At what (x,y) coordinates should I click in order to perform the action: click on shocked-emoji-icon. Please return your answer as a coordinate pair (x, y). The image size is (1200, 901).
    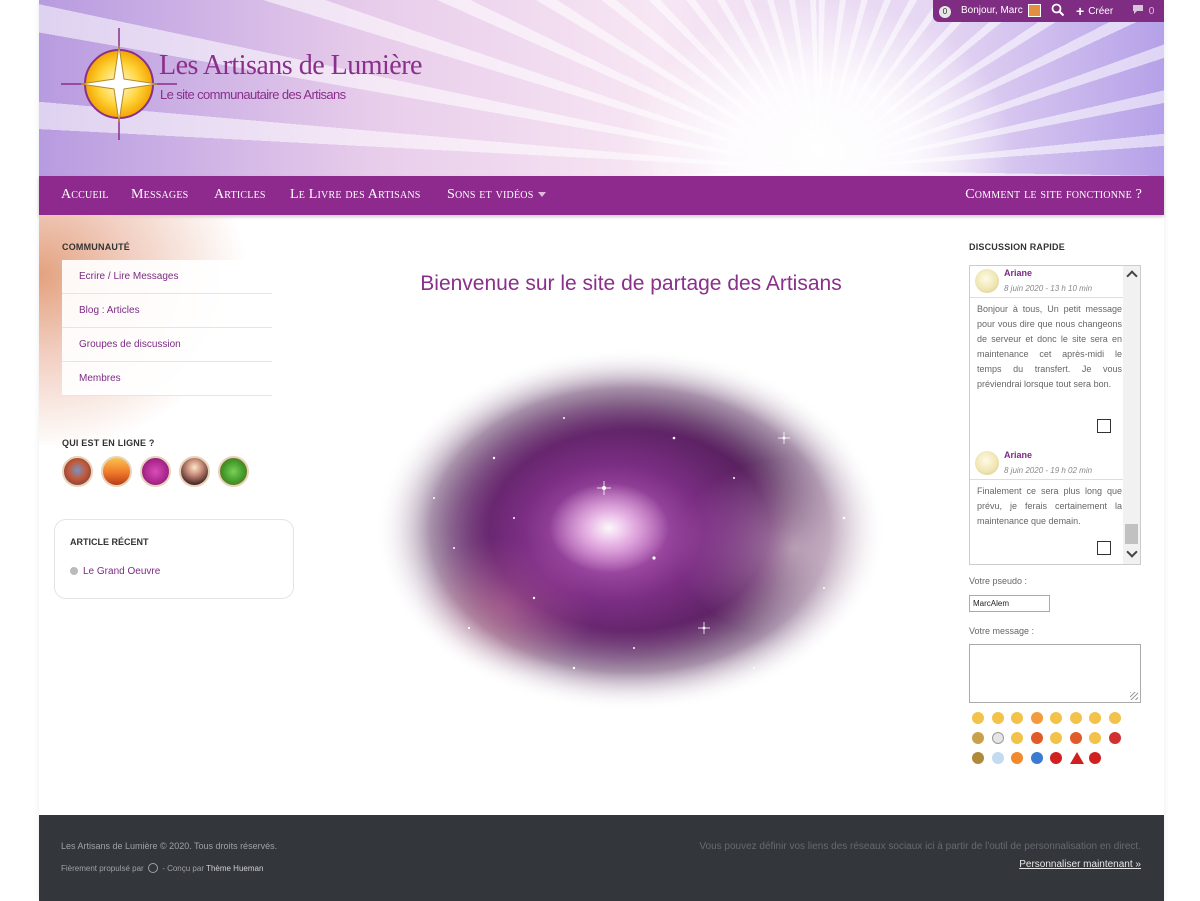
    Looking at the image, I should click on (1076, 738).